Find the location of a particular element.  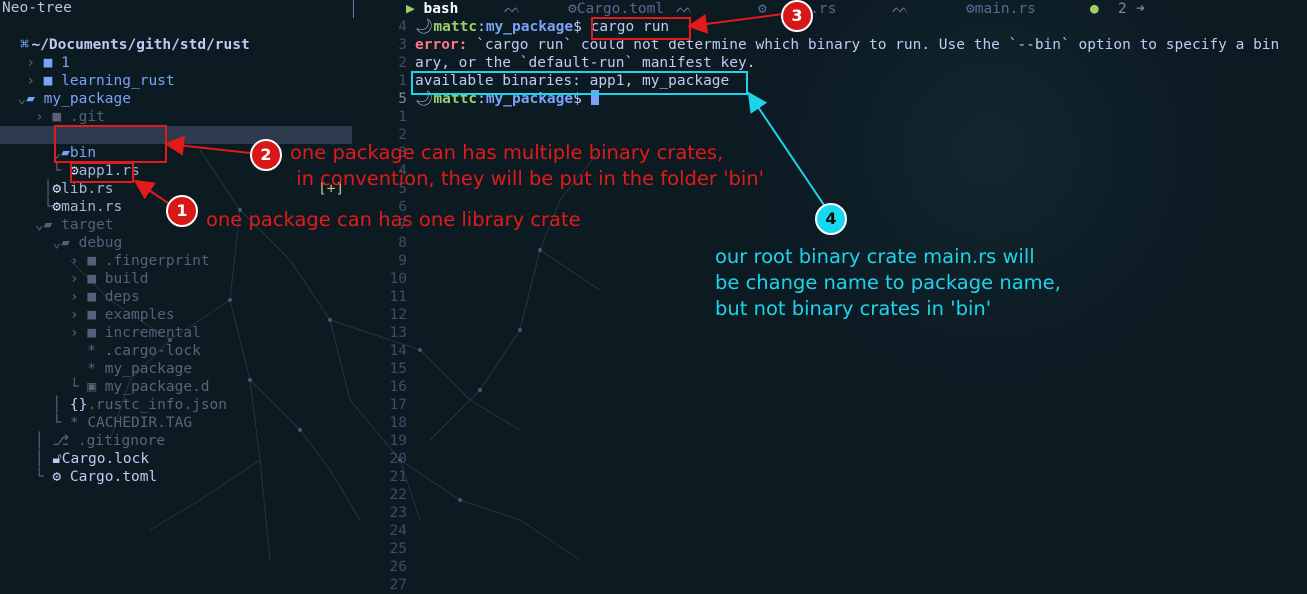

annotation-marker-2: 2 is located at coordinates (266, 155).